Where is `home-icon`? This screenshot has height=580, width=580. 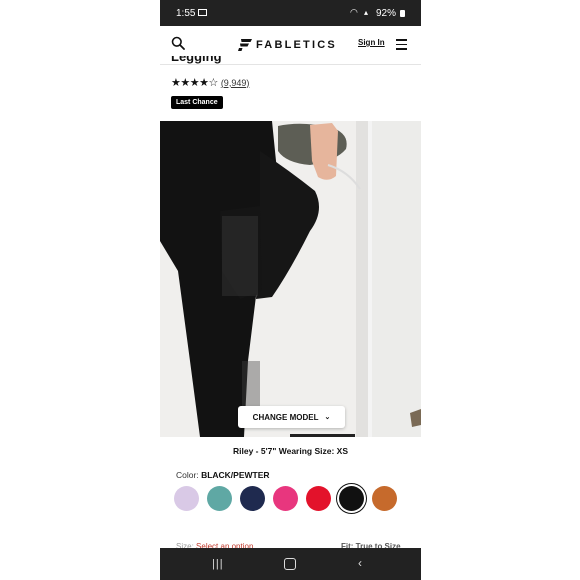
home-icon is located at coordinates (290, 564).